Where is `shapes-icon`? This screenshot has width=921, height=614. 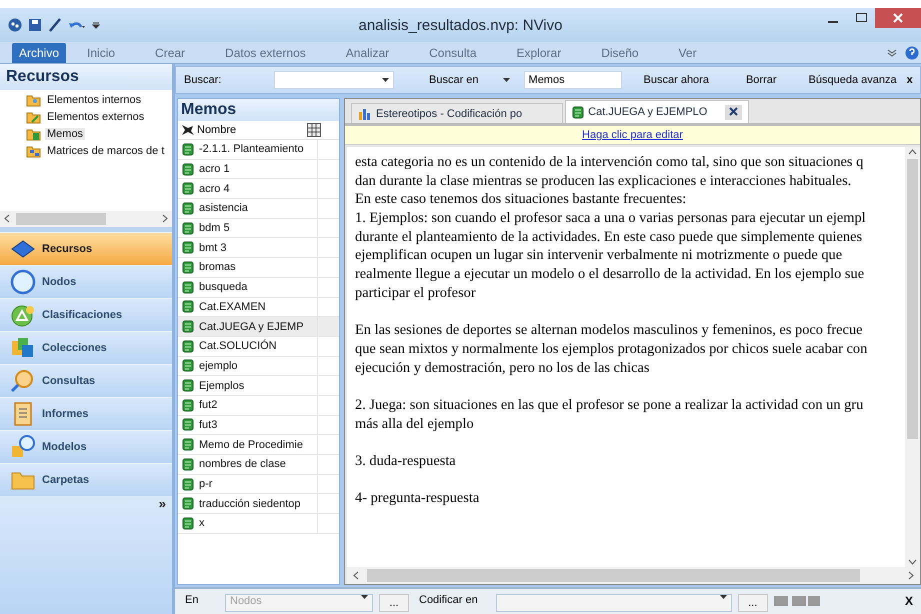
shapes-icon is located at coordinates (23, 447).